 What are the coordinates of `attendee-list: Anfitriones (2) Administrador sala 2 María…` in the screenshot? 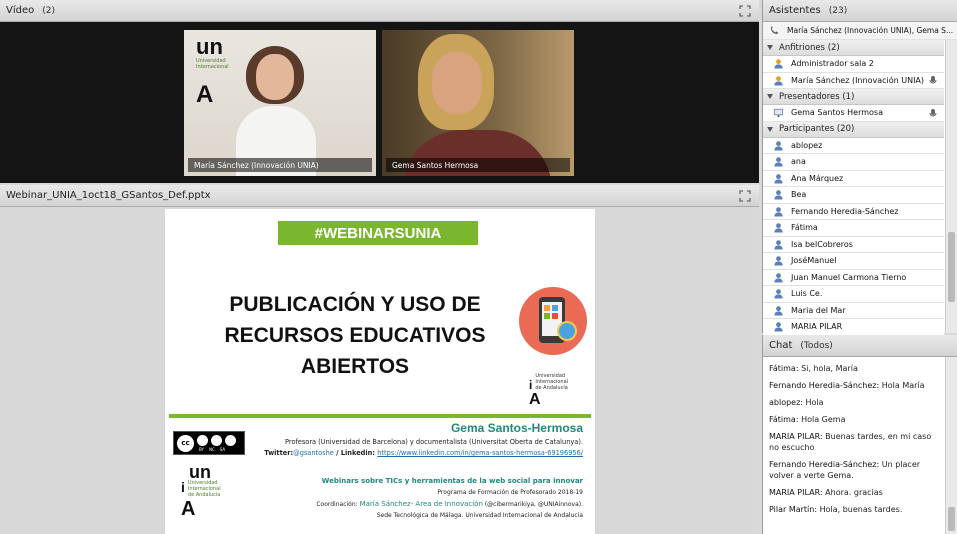 It's located at (853, 188).